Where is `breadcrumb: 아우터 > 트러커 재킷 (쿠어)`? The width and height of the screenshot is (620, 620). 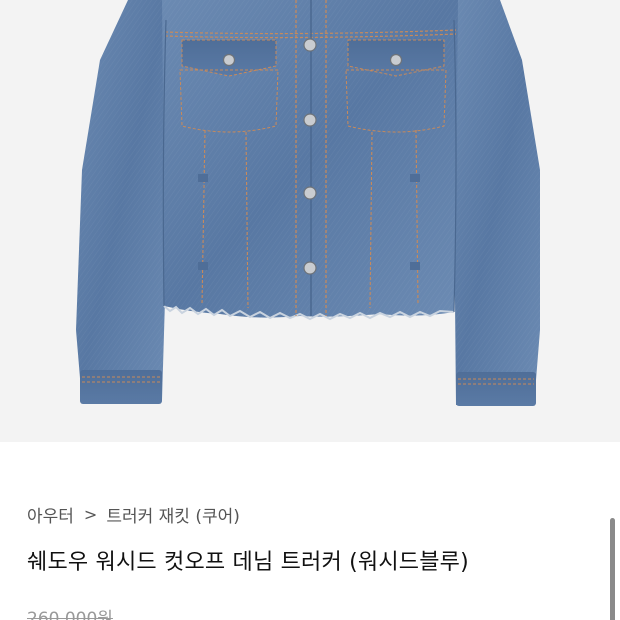 breadcrumb: 아우터 > 트러커 재킷 (쿠어) is located at coordinates (133, 514).